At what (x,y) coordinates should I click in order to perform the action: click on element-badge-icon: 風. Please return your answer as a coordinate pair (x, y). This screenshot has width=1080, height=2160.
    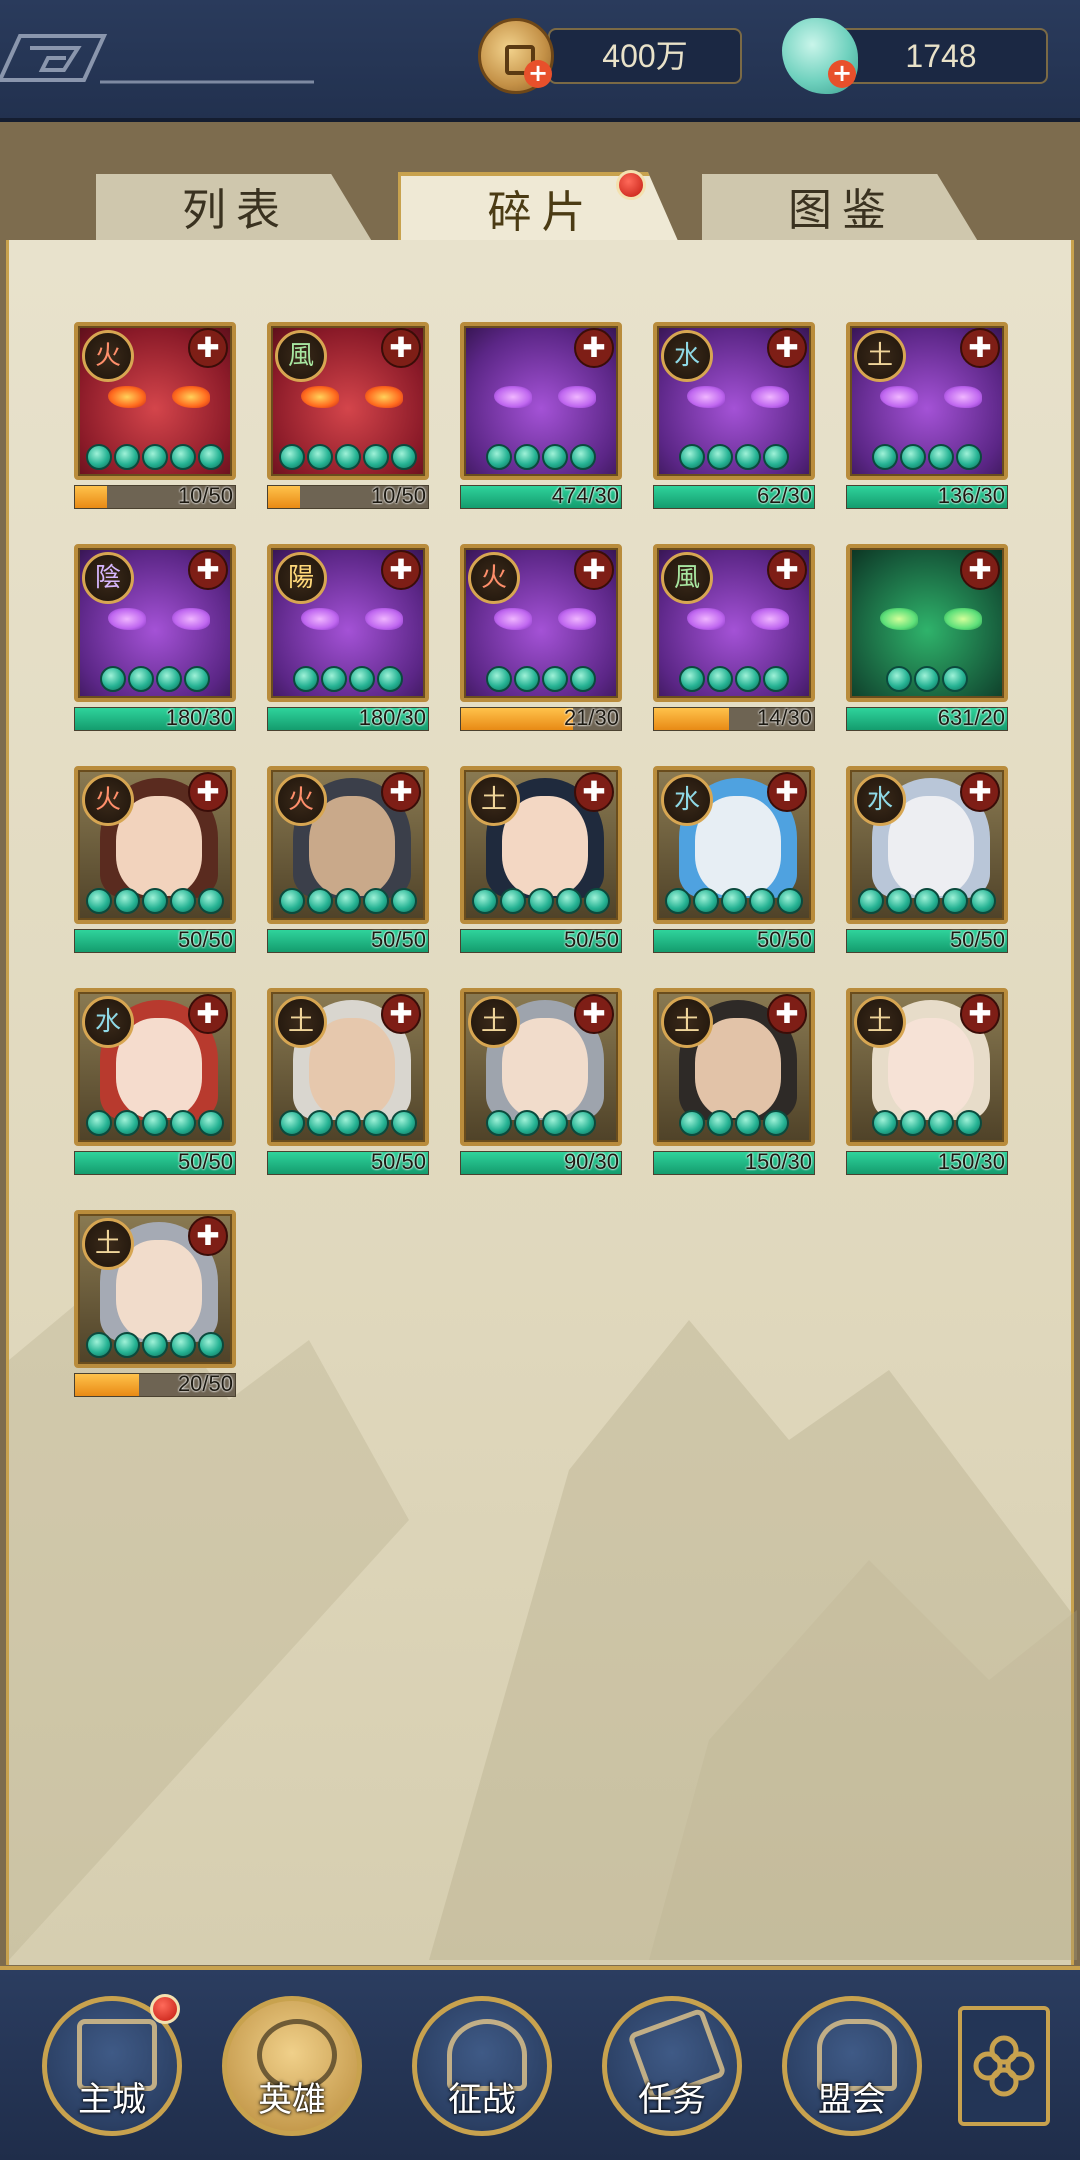
    Looking at the image, I should click on (301, 356).